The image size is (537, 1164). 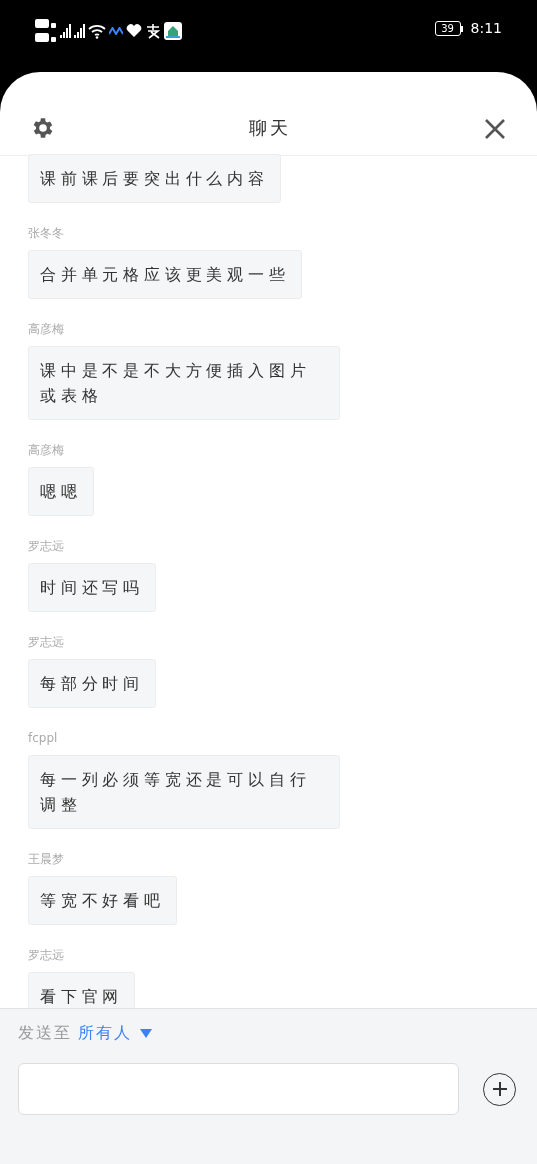 What do you see at coordinates (165, 274) in the screenshot?
I see `message-bubble: 合并单元格应该更美观一些` at bounding box center [165, 274].